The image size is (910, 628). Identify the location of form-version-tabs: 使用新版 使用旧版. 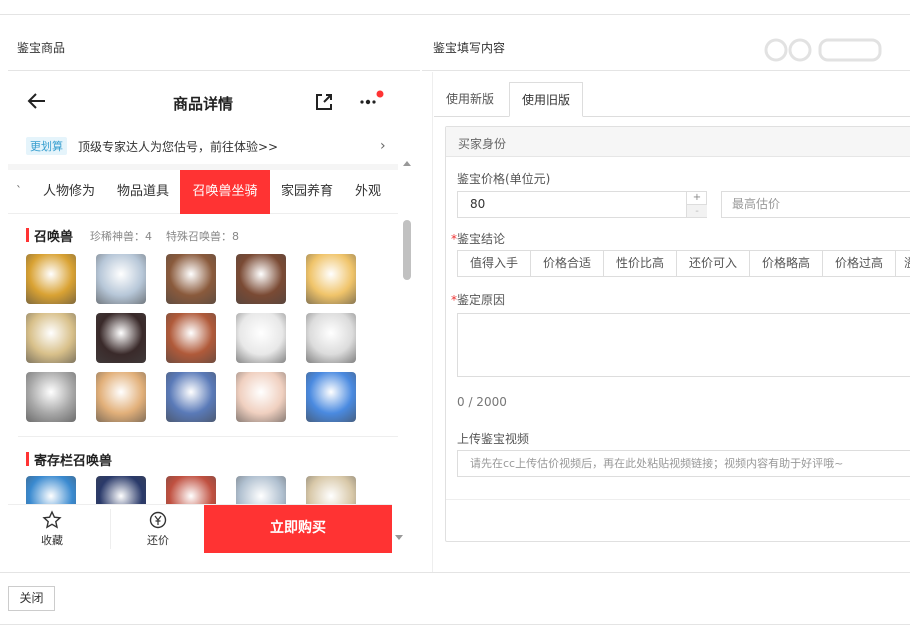
(672, 98).